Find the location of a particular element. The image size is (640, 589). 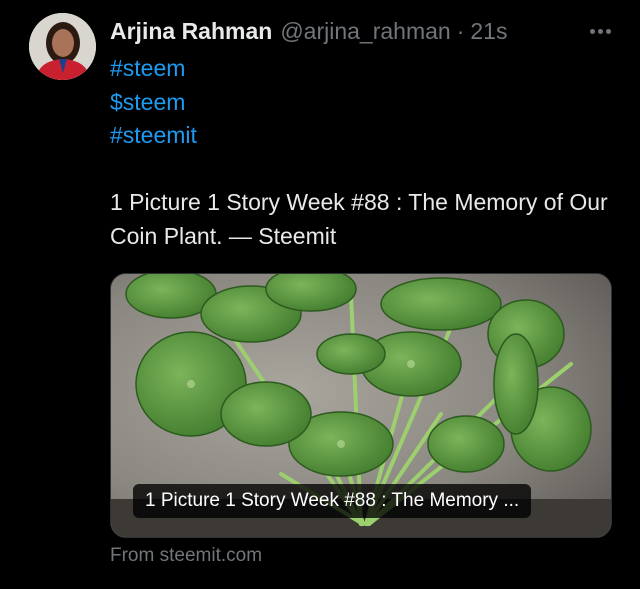

hashtag-list: #steem $steem #steemit is located at coordinates (153, 102).